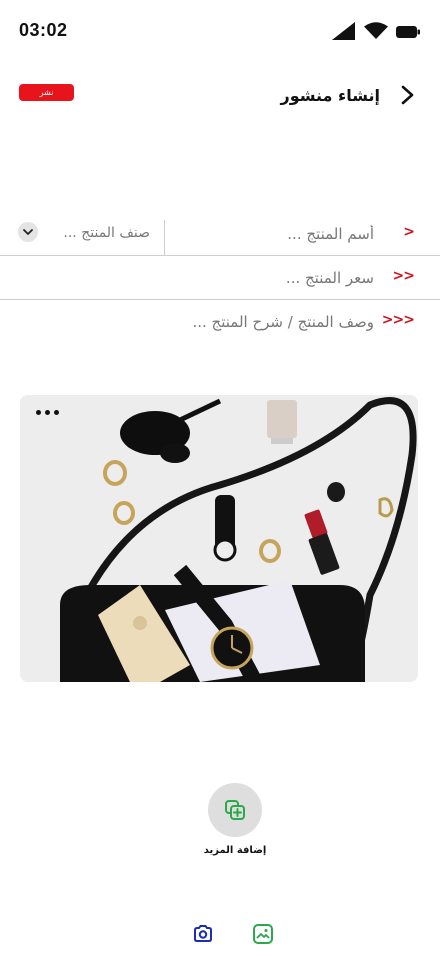 The width and height of the screenshot is (440, 956). Describe the element at coordinates (344, 33) in the screenshot. I see `signal-icon` at that location.